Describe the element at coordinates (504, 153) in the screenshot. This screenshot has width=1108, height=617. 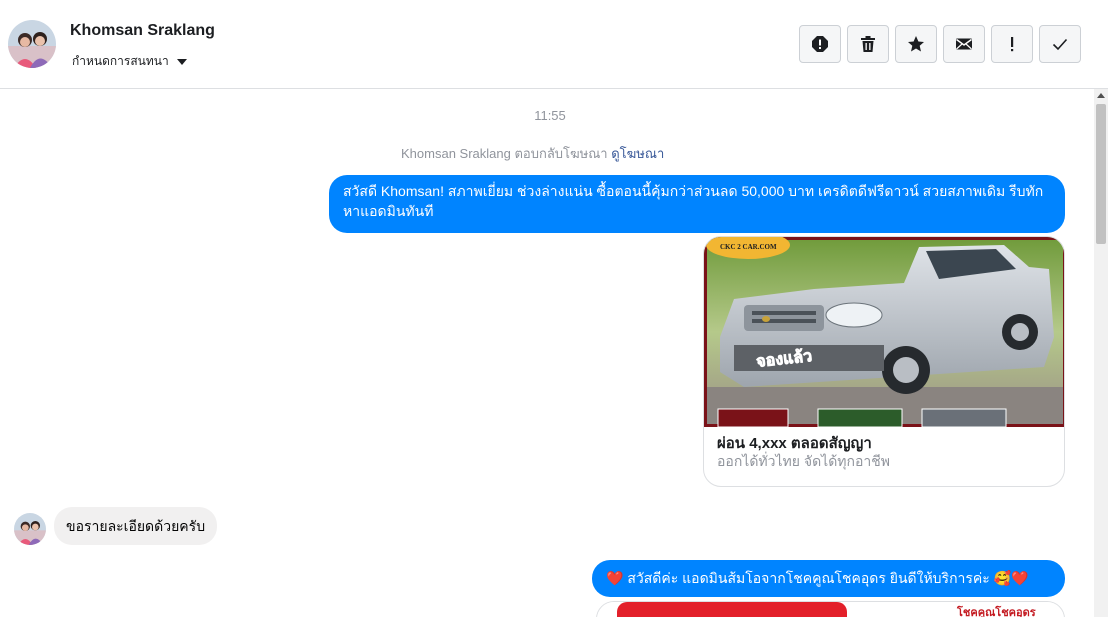
I see `ad-reply-note-text: Khomsan Sraklang ตอบกลับโฆษณา` at that location.